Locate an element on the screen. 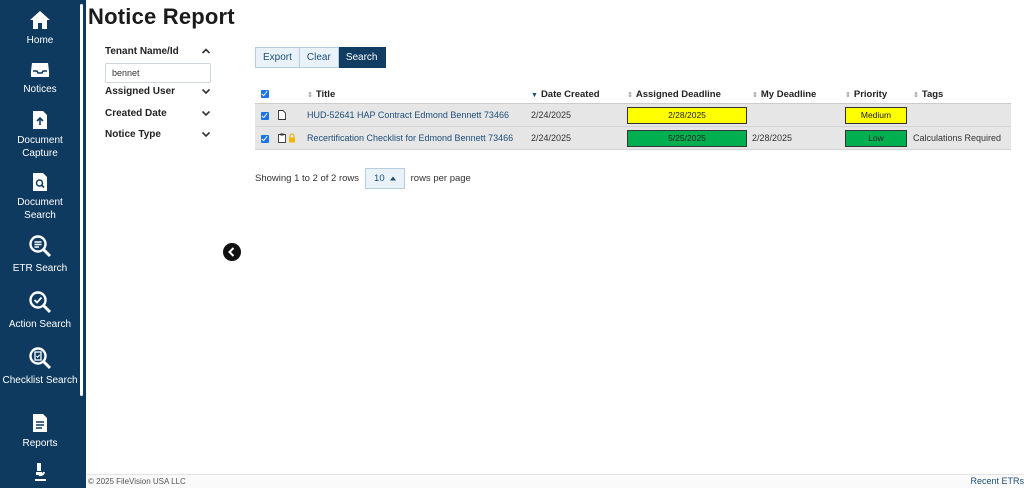  action-search-icon is located at coordinates (40, 302).